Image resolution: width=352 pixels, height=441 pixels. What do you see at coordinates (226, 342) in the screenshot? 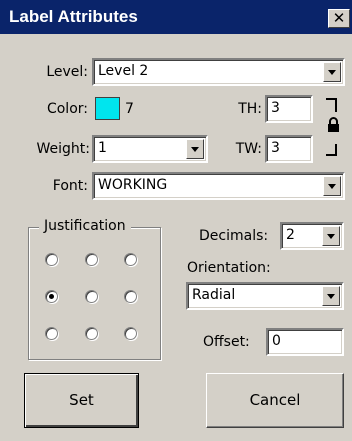
I see `offset-label: Offset:` at bounding box center [226, 342].